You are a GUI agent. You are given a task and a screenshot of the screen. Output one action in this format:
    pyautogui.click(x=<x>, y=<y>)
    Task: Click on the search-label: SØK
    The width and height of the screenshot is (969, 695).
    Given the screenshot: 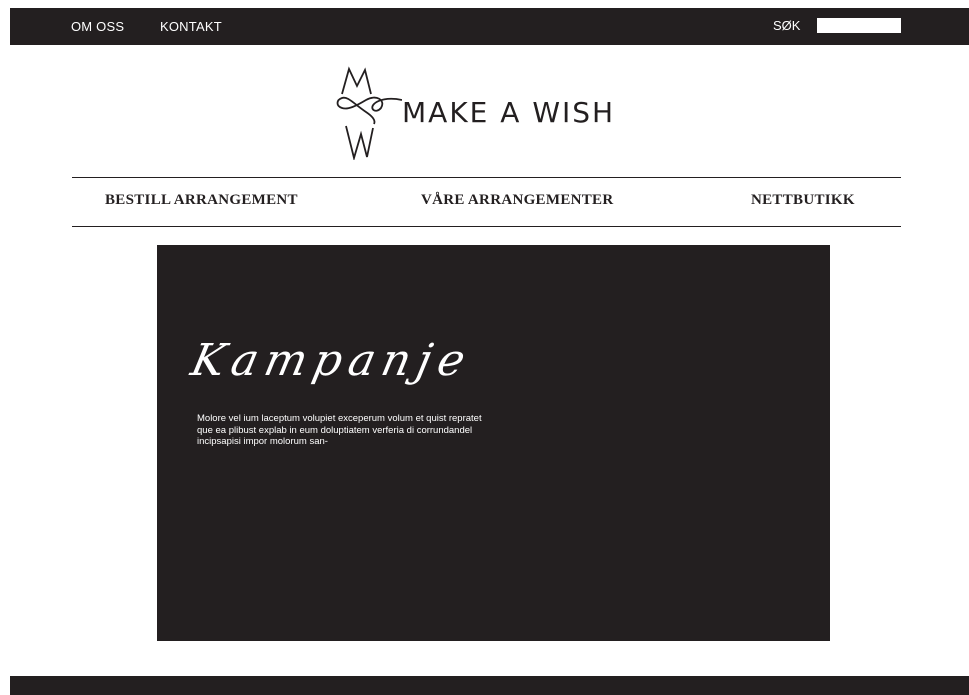 What is the action you would take?
    pyautogui.click(x=787, y=25)
    